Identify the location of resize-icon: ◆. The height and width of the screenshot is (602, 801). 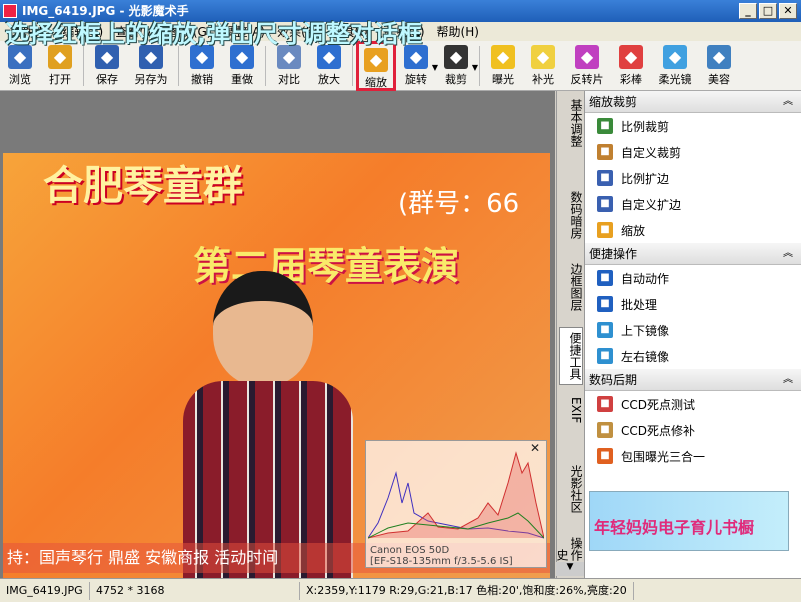
(376, 60).